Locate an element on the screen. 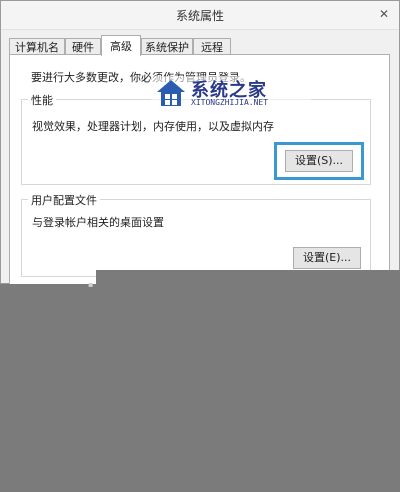  tab-remote: 远程 is located at coordinates (212, 46).